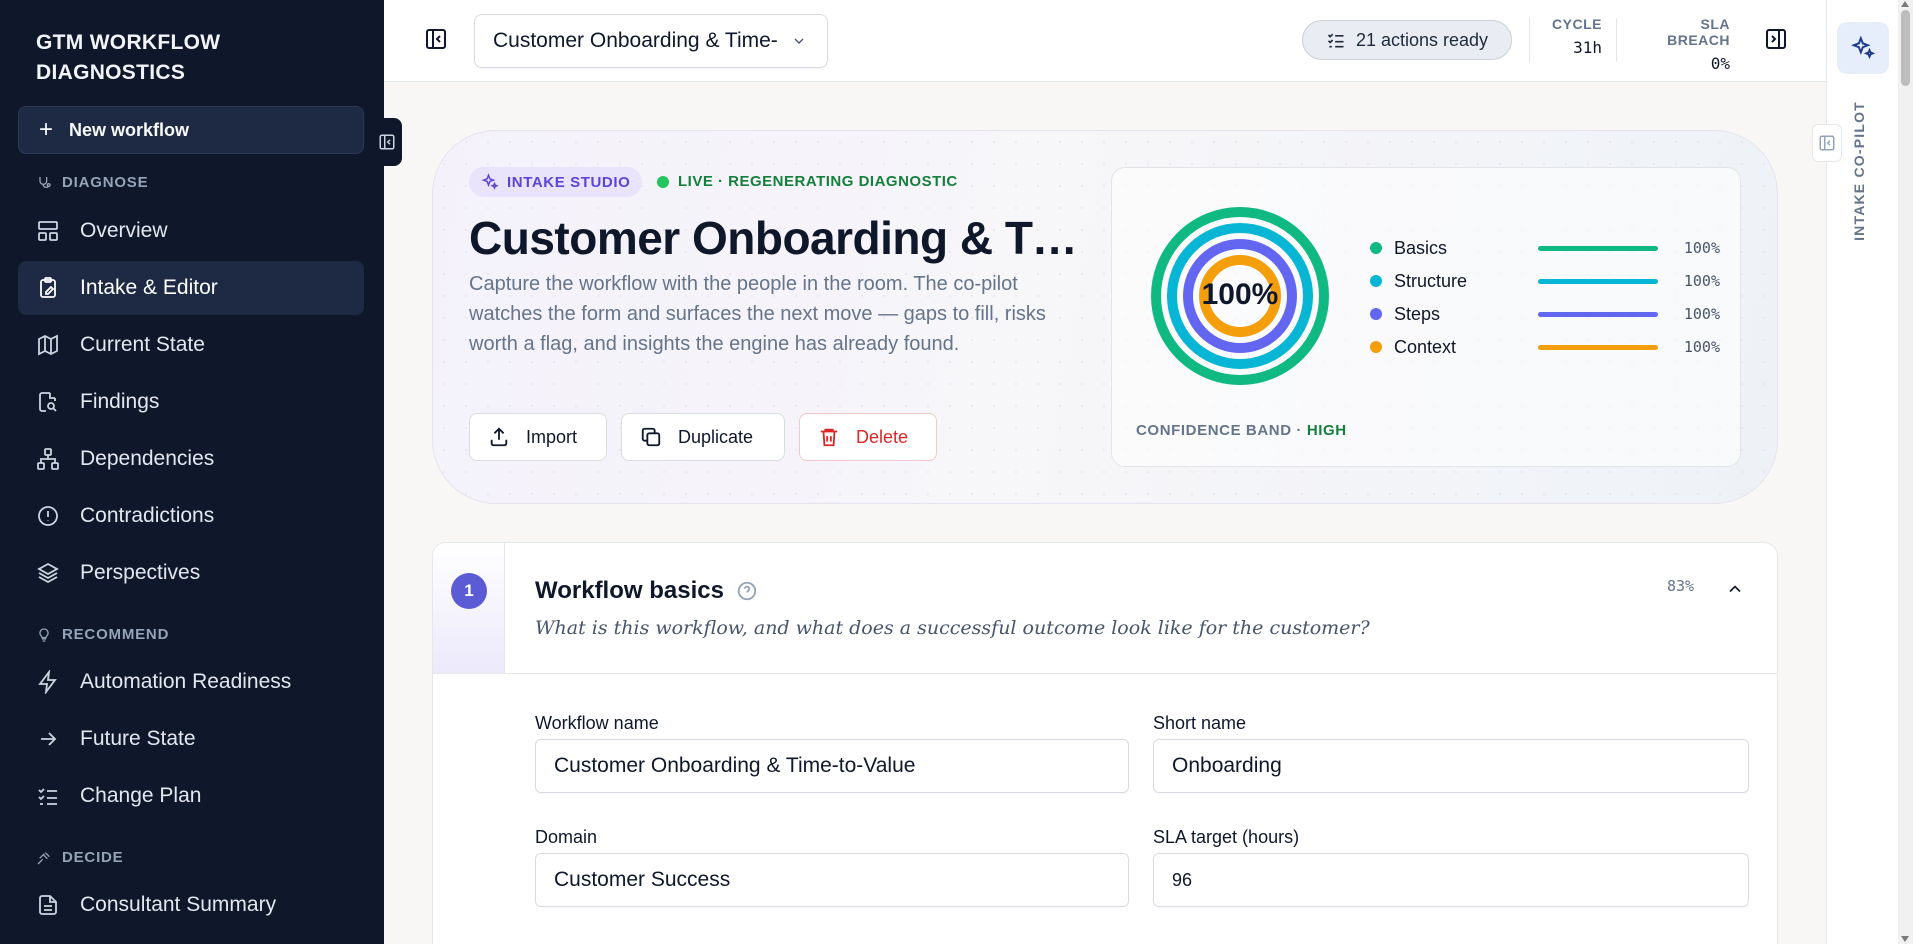 This screenshot has height=944, width=1913. I want to click on copilot-open-button, so click(1863, 48).